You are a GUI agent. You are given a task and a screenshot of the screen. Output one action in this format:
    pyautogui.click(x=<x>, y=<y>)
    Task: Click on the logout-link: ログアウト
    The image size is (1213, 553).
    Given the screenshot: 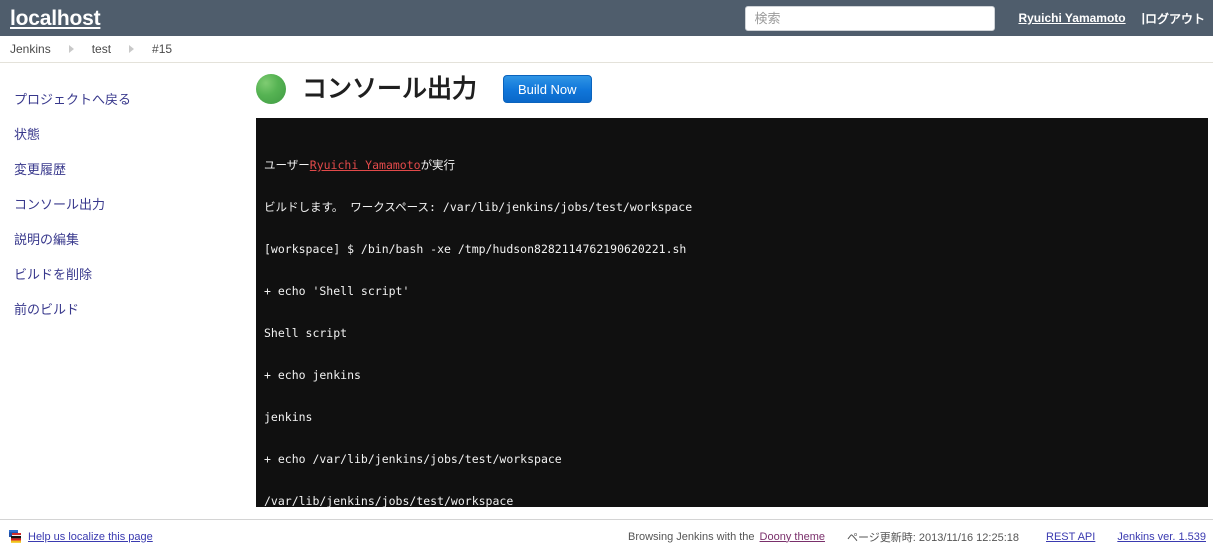 What is the action you would take?
    pyautogui.click(x=1175, y=18)
    